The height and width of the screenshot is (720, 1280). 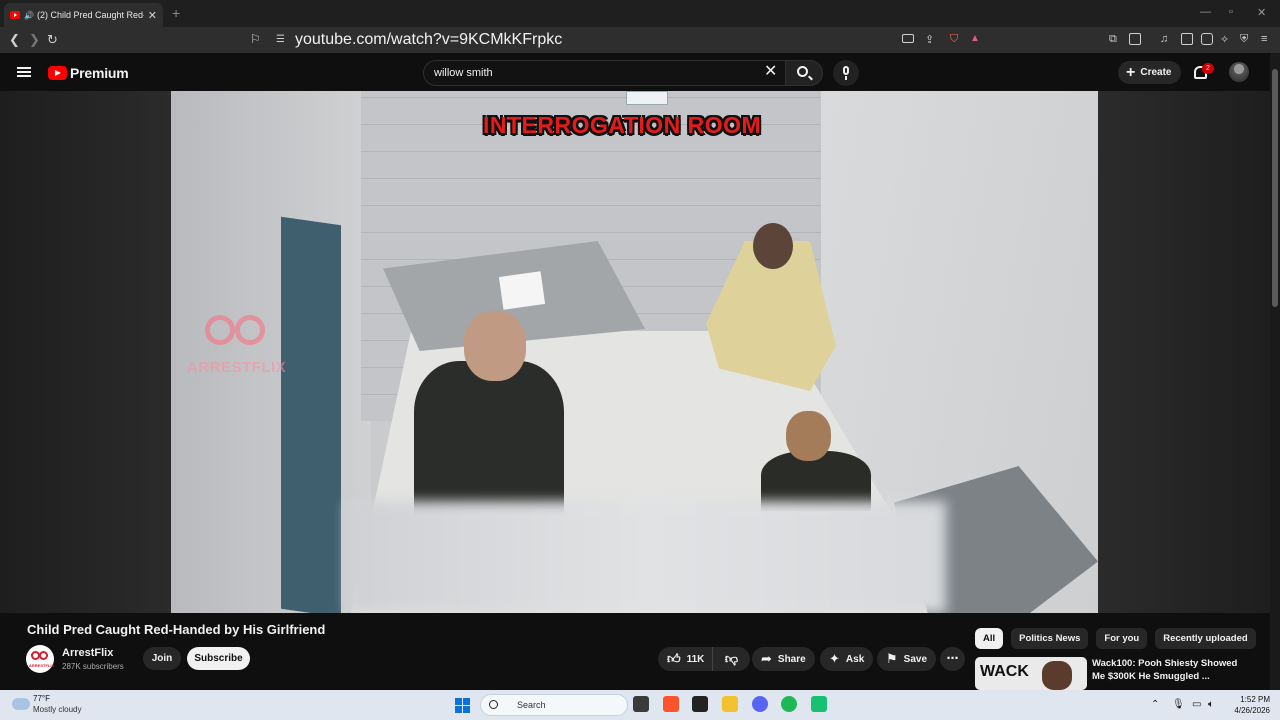 I want to click on rewards-icon: ▲, so click(x=975, y=38).